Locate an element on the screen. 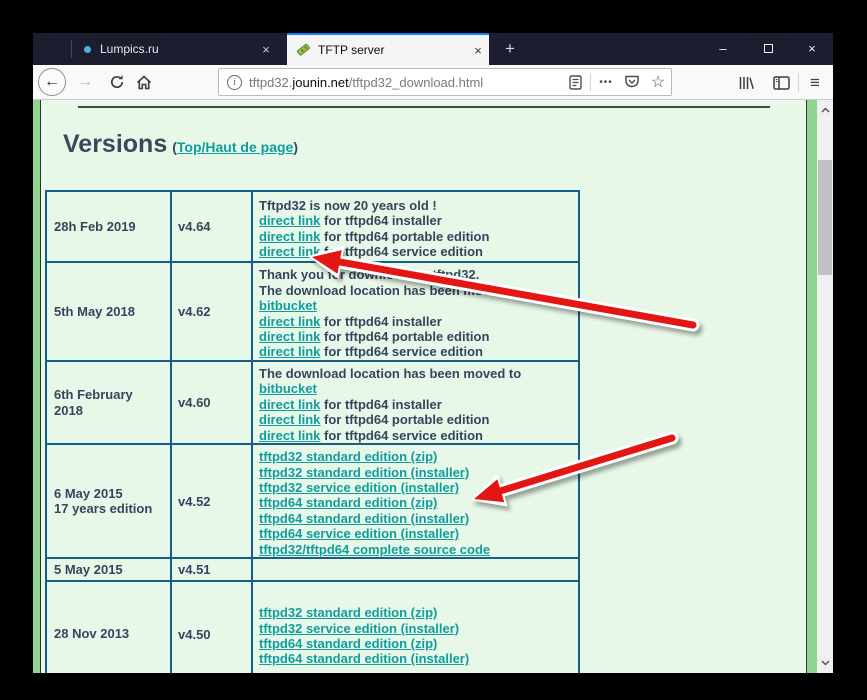 The width and height of the screenshot is (867, 700). dots-icon: ••• is located at coordinates (606, 82).